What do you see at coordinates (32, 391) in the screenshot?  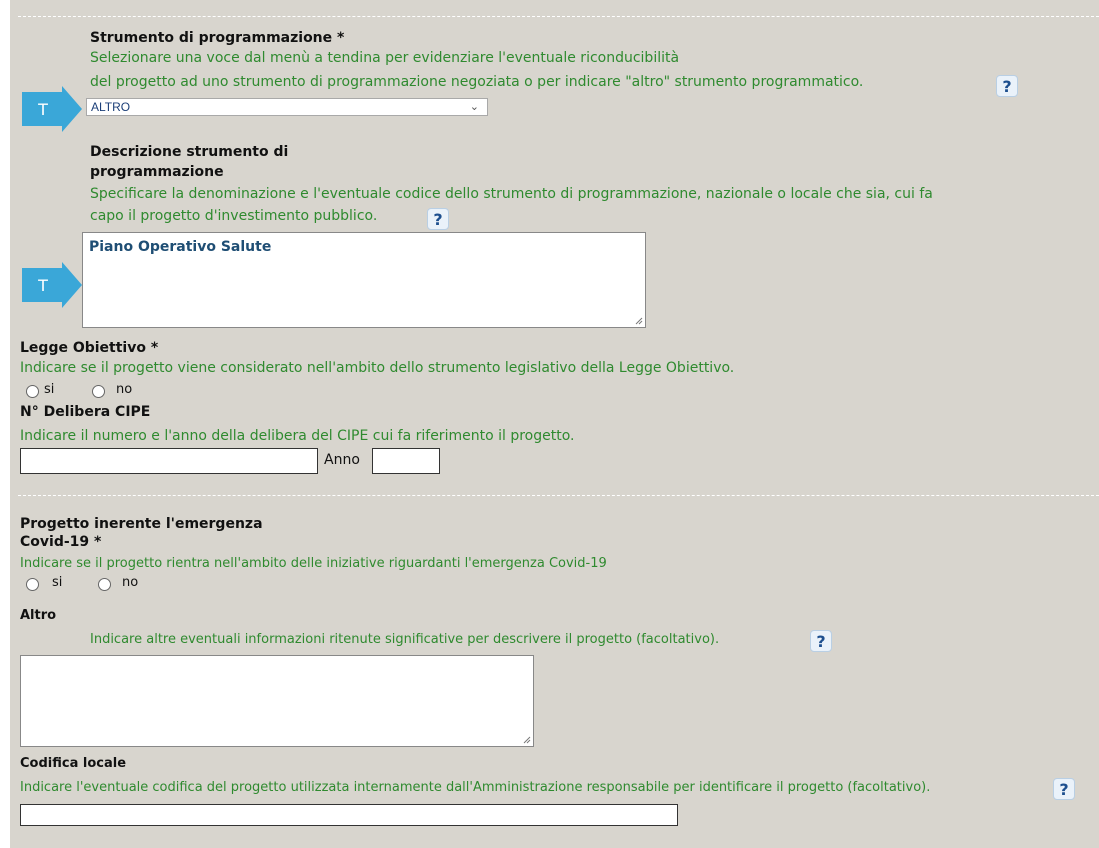 I see `legge-radio-si` at bounding box center [32, 391].